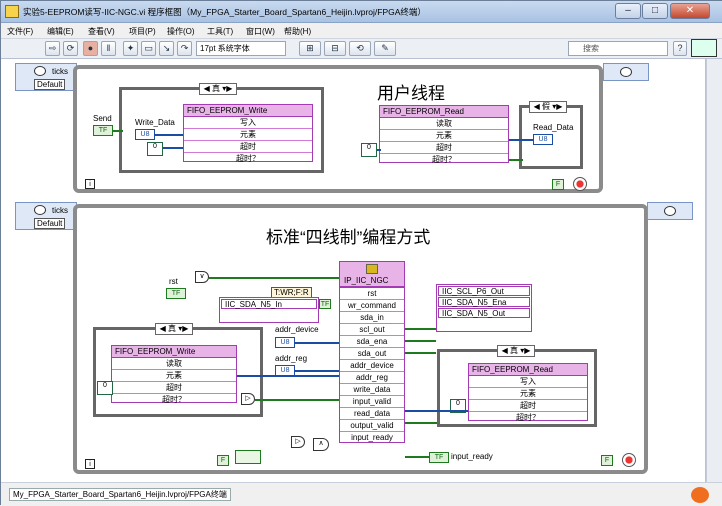  Describe the element at coordinates (335, 48) in the screenshot. I see `distribute-objects-icon: ⊟` at that location.